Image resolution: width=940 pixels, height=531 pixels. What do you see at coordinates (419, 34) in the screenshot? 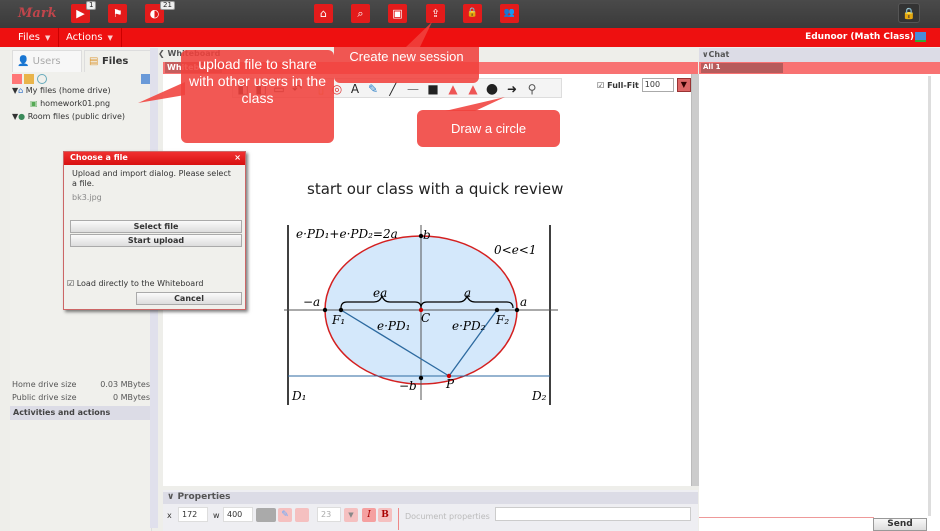
I see `session-callout-pointer` at bounding box center [419, 34].